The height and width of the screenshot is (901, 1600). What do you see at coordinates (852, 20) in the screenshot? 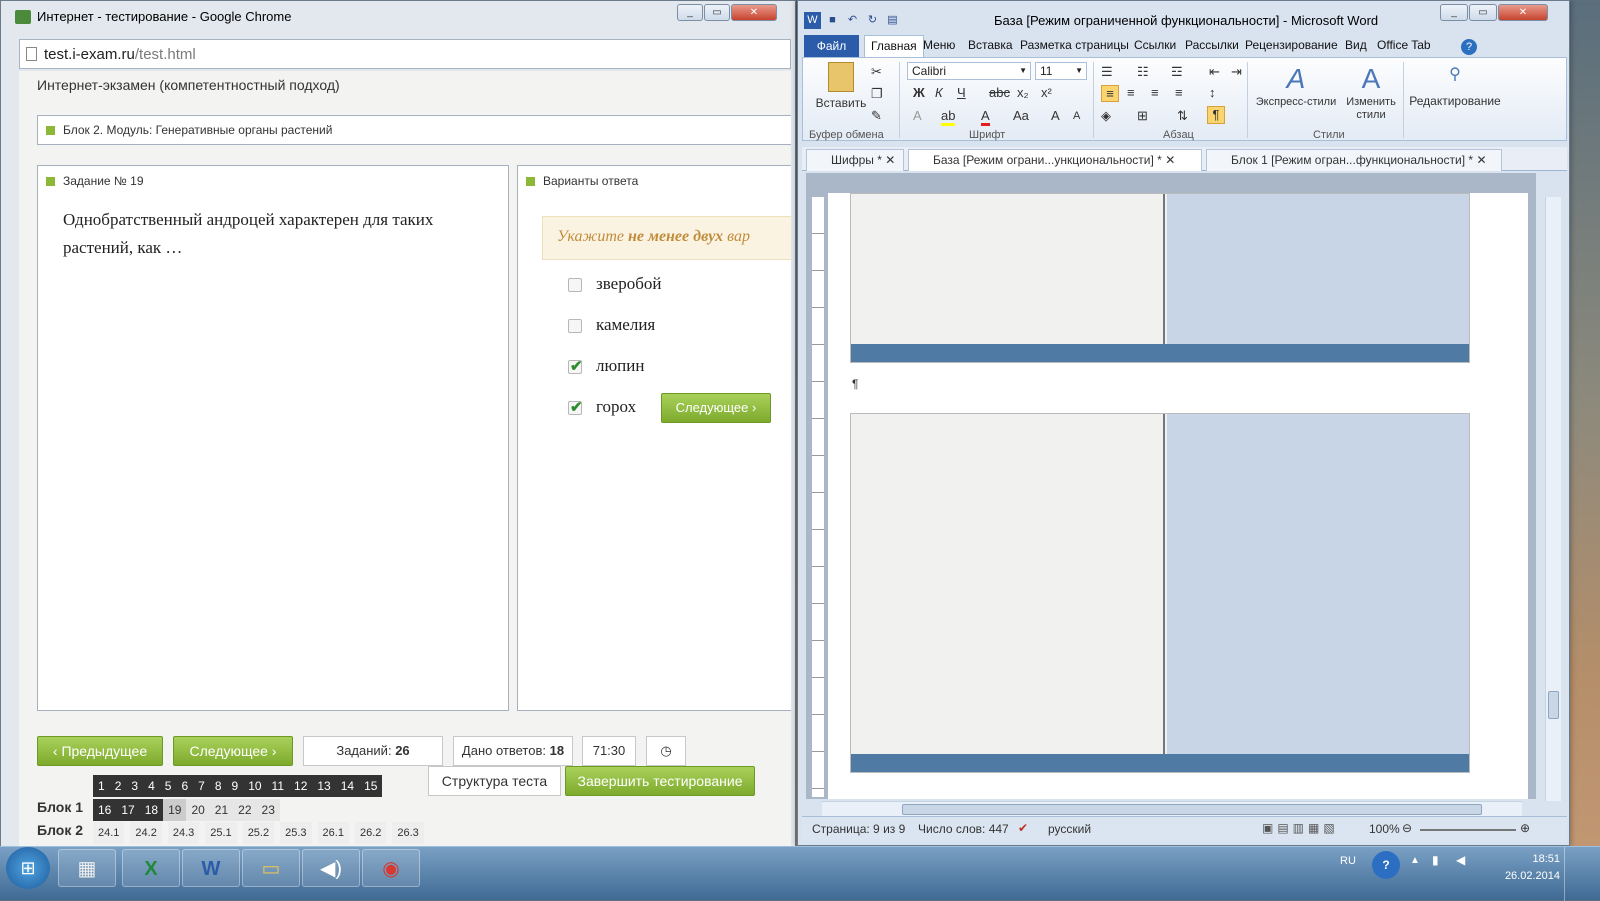
I see `undo-icon: ↶` at bounding box center [852, 20].